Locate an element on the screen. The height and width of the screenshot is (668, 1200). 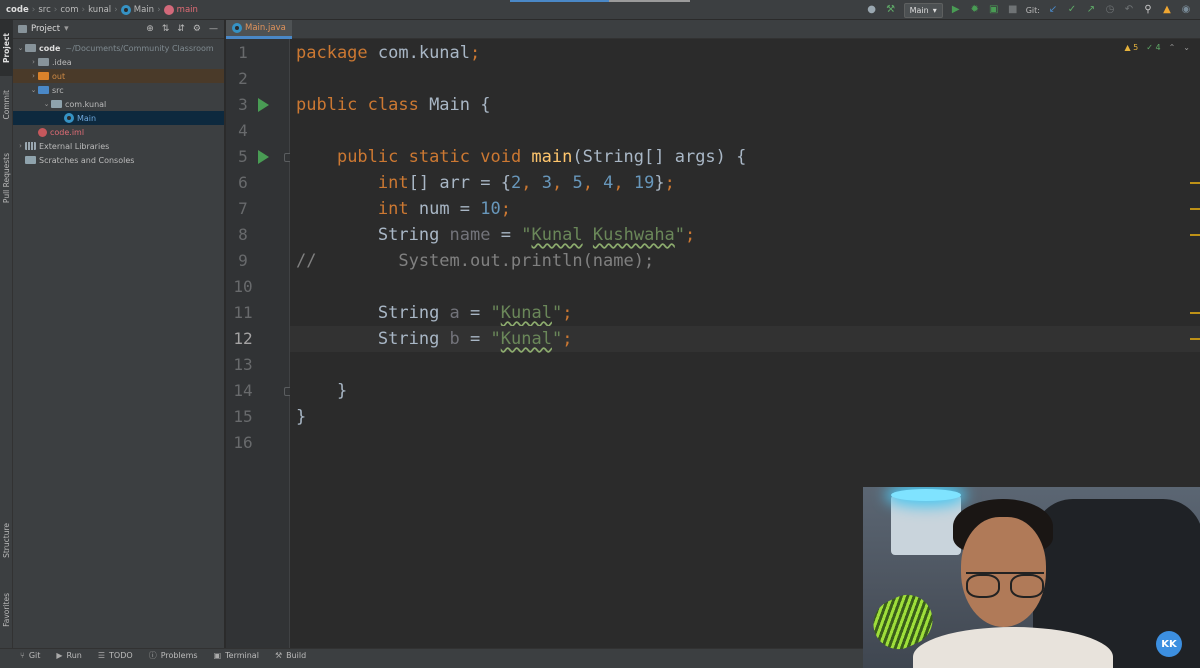
git-commit-icon: ✓ is located at coordinates (1072, 10).